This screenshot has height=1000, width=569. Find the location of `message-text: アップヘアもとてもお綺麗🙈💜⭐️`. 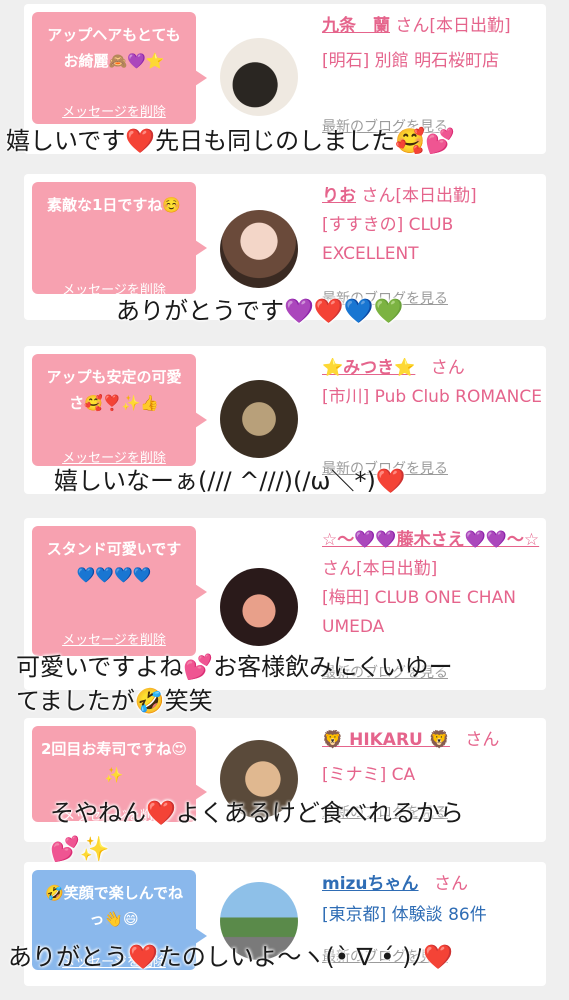

message-text: アップヘアもとてもお綺麗🙈💜⭐️ is located at coordinates (114, 48).